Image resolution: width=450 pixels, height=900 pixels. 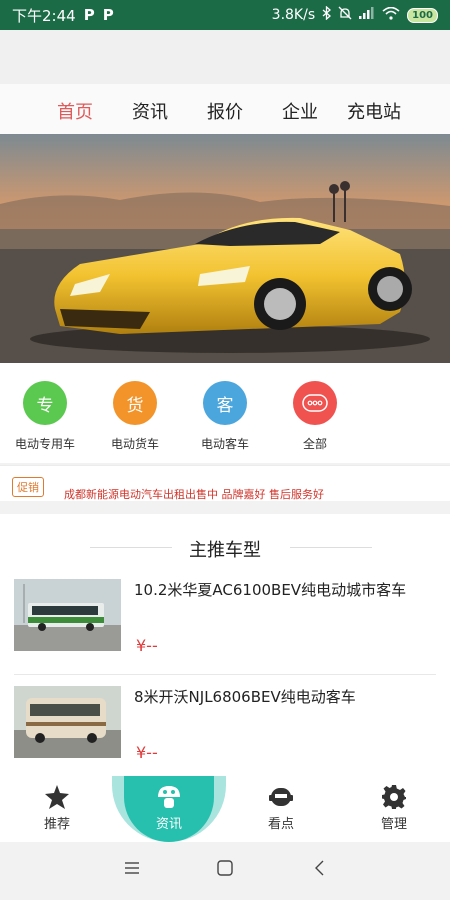 What do you see at coordinates (67, 615) in the screenshot?
I see `green-bus-thumbnail` at bounding box center [67, 615].